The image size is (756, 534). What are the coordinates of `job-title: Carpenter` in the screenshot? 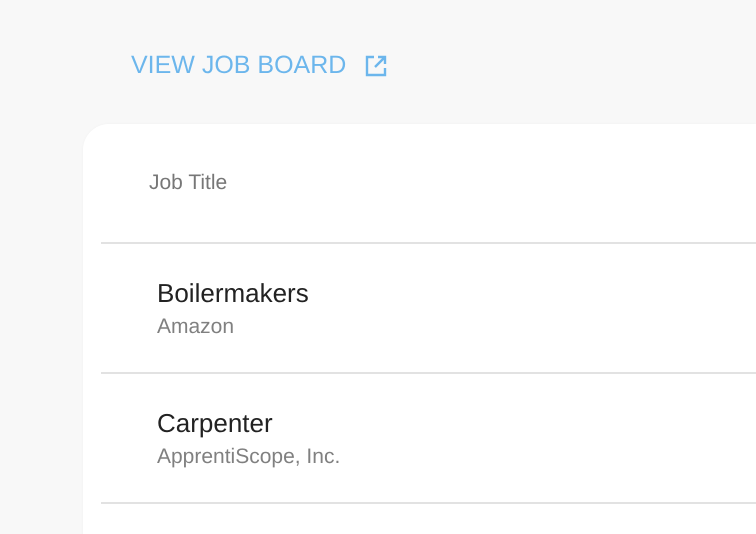 It's located at (215, 423).